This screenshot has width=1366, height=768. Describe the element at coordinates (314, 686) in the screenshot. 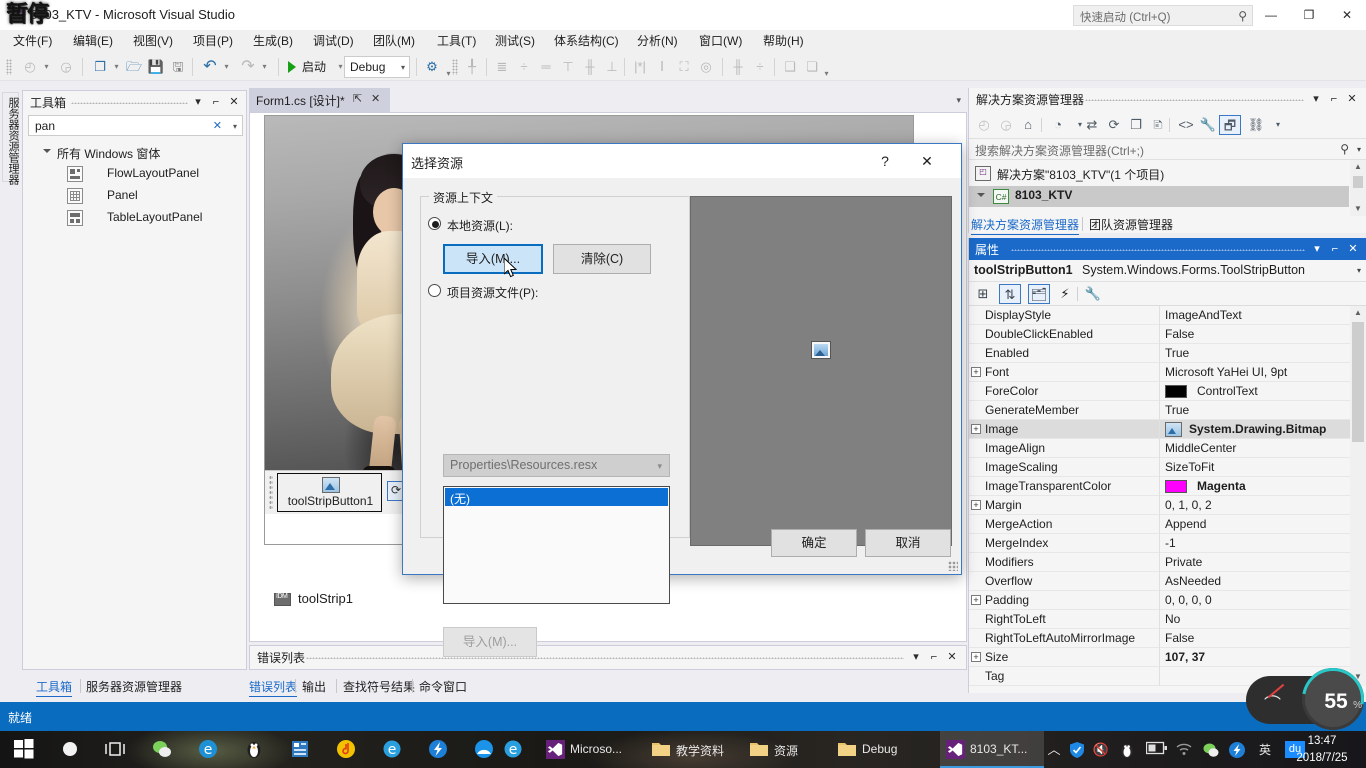

I see `dock-tab-output: 输出` at that location.